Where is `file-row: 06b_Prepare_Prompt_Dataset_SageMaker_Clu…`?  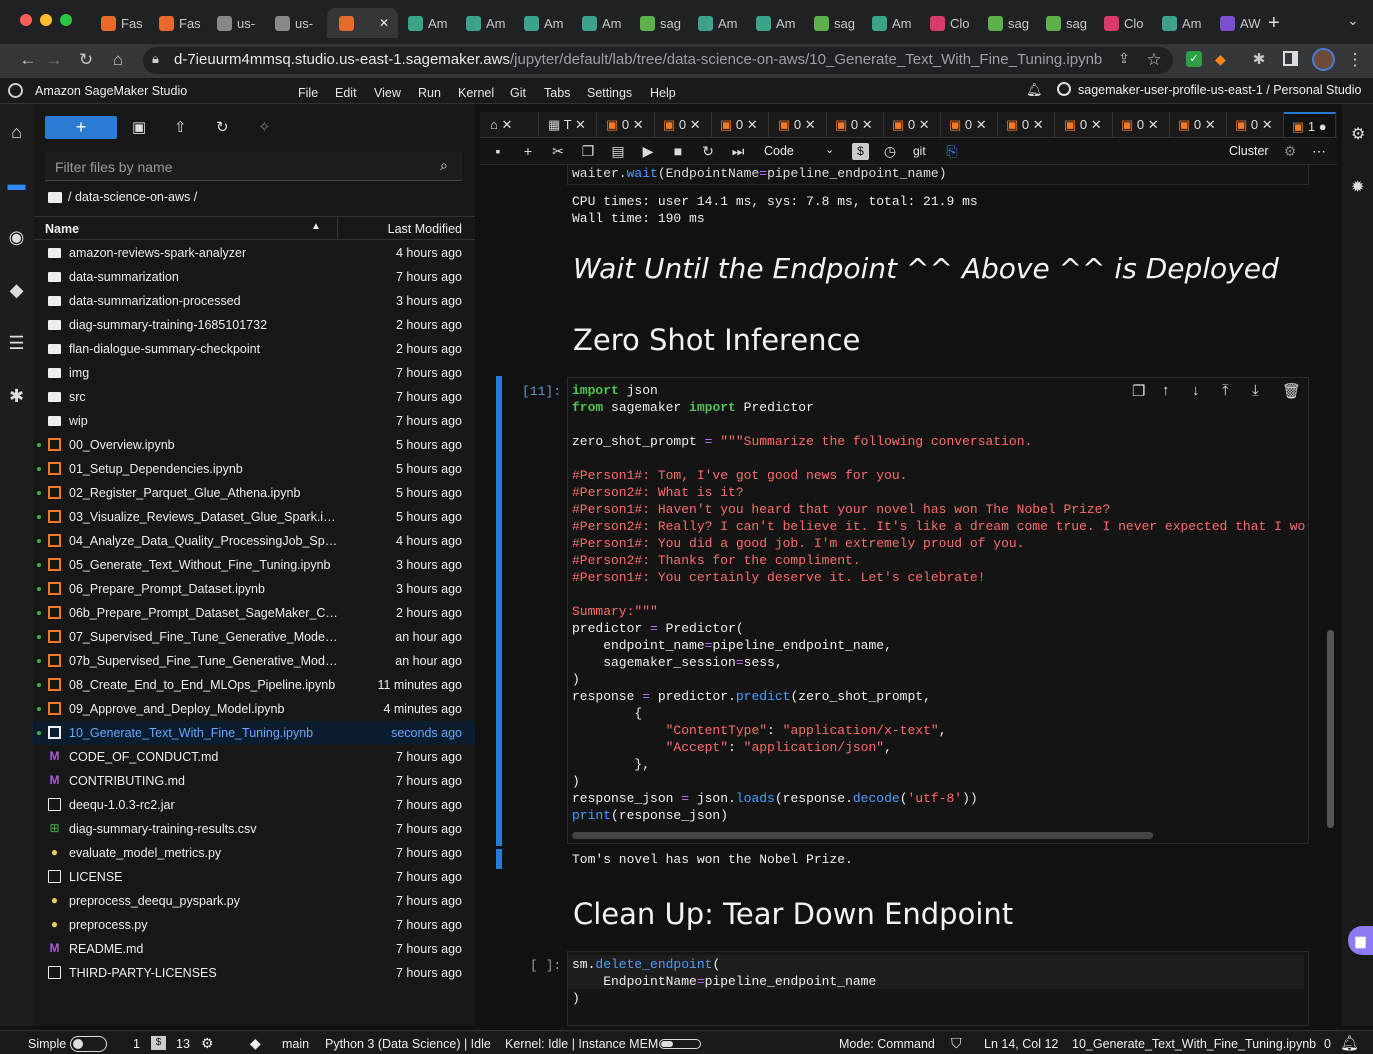 file-row: 06b_Prepare_Prompt_Dataset_SageMaker_Clu… is located at coordinates (254, 613).